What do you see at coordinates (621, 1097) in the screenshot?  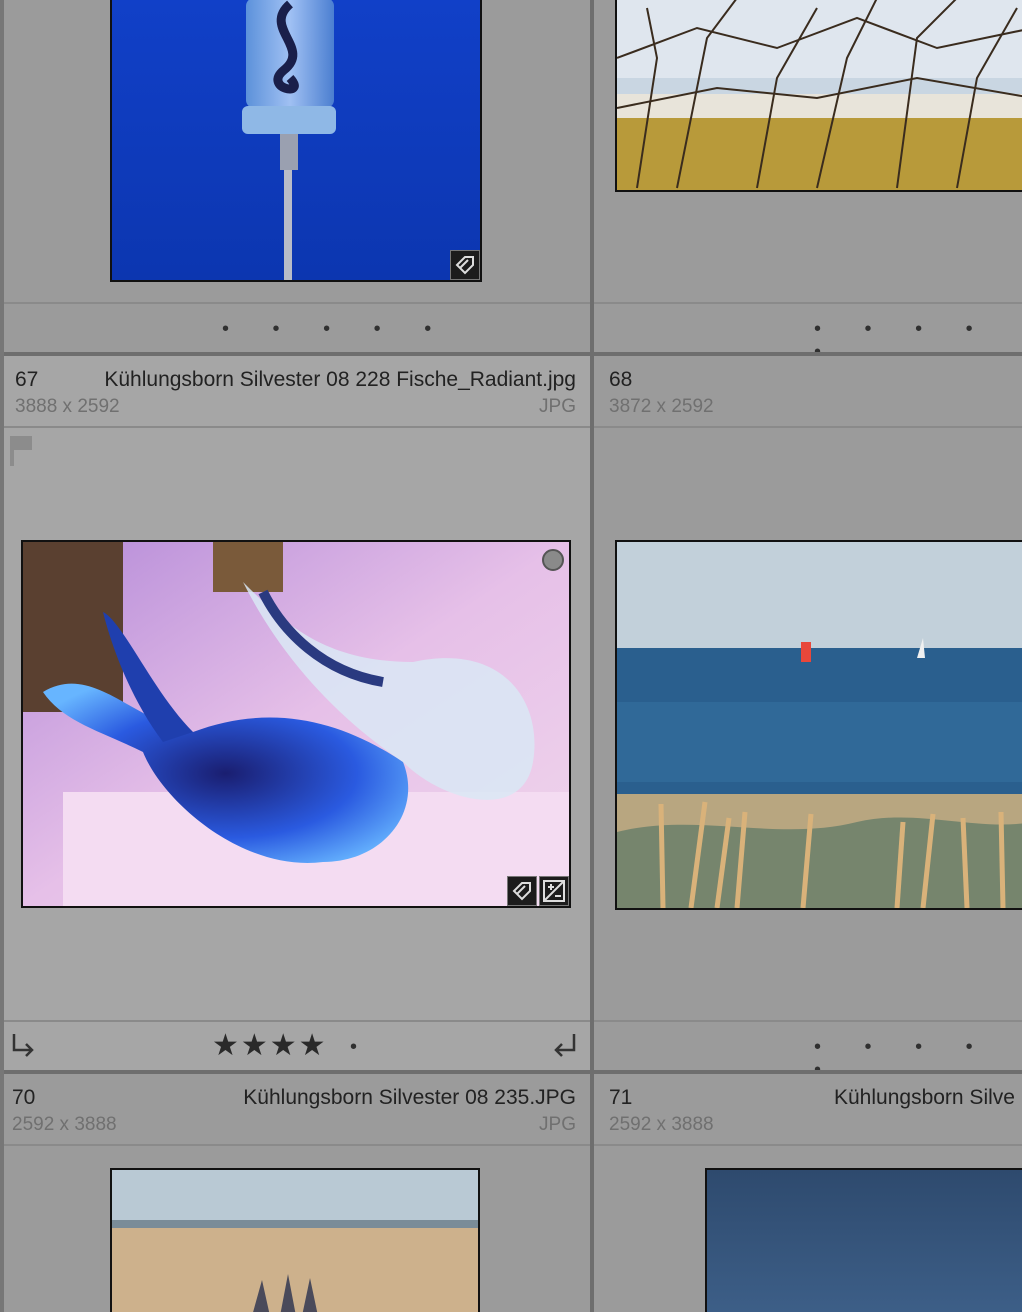 I see `cell-index: 71` at bounding box center [621, 1097].